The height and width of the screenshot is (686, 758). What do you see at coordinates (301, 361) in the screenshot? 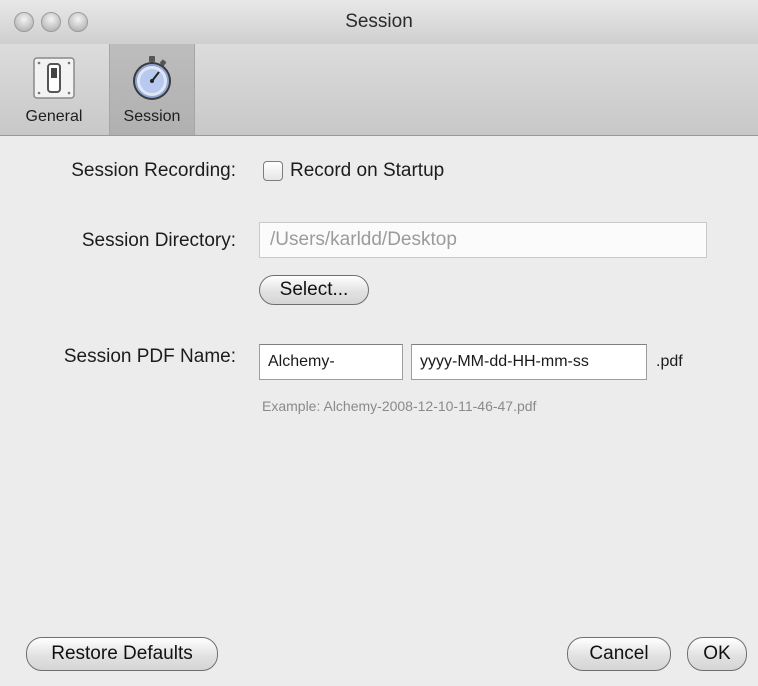
I see `pdf-prefix-value: Alchemy-` at bounding box center [301, 361].